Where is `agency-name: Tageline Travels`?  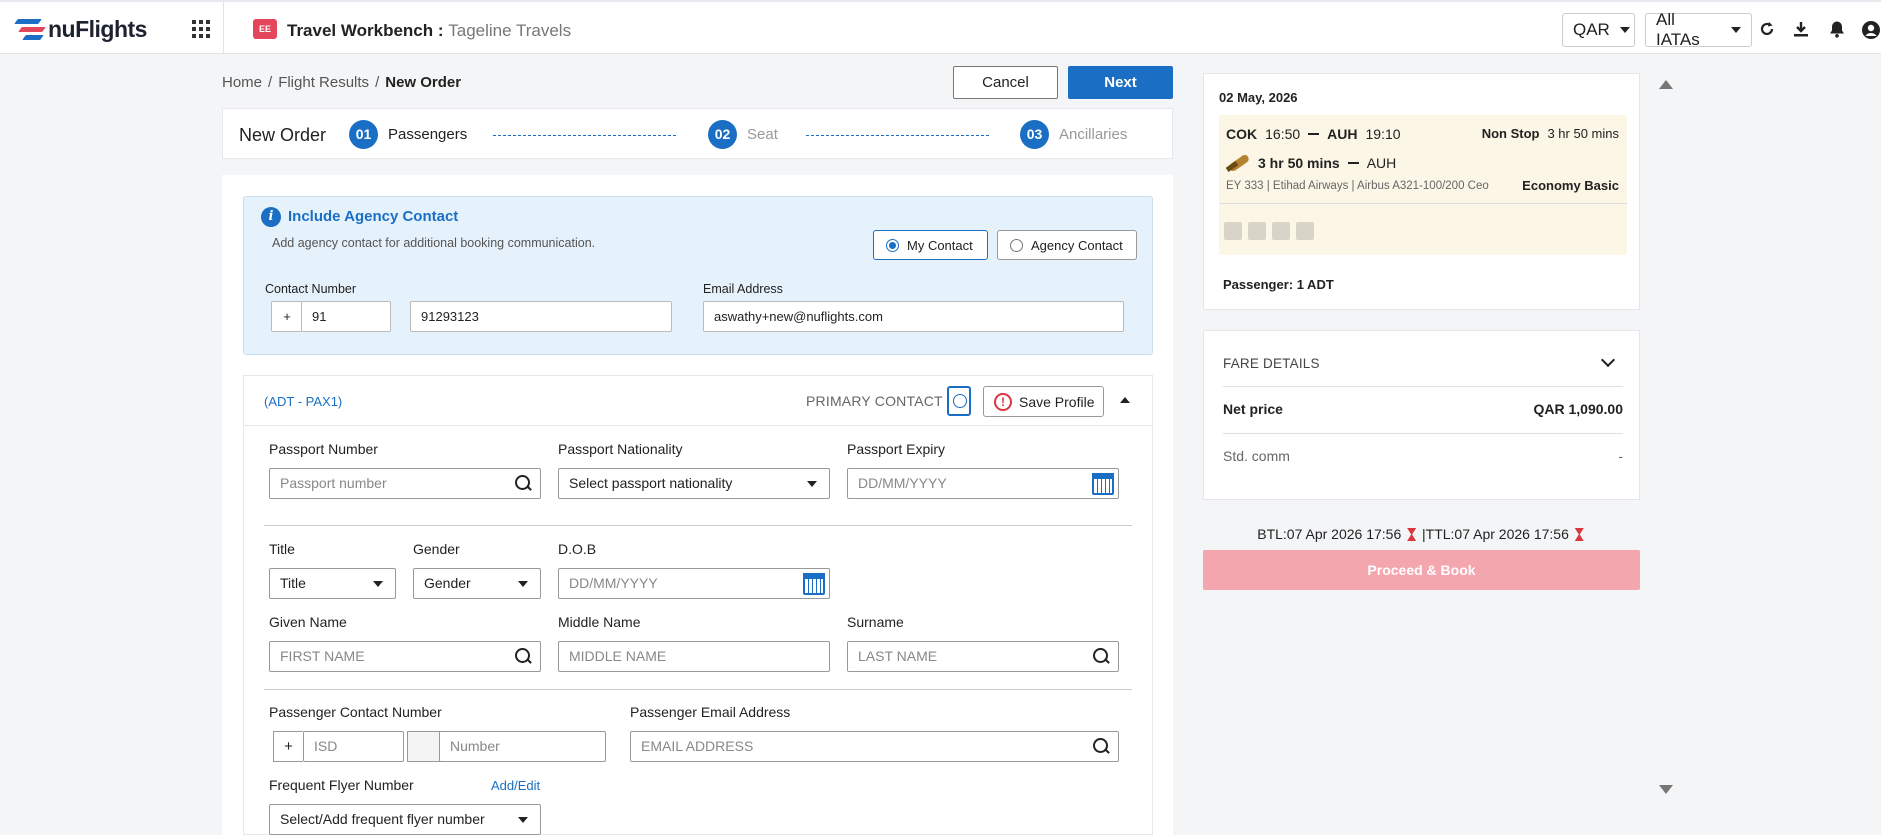 agency-name: Tageline Travels is located at coordinates (510, 30).